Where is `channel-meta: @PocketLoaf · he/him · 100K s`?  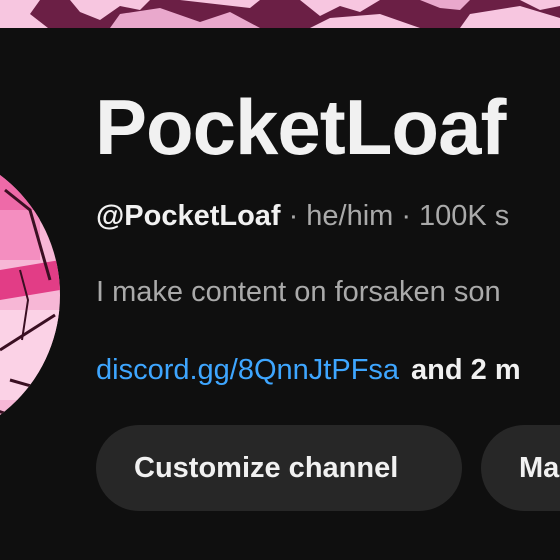 channel-meta: @PocketLoaf · he/him · 100K s is located at coordinates (302, 216).